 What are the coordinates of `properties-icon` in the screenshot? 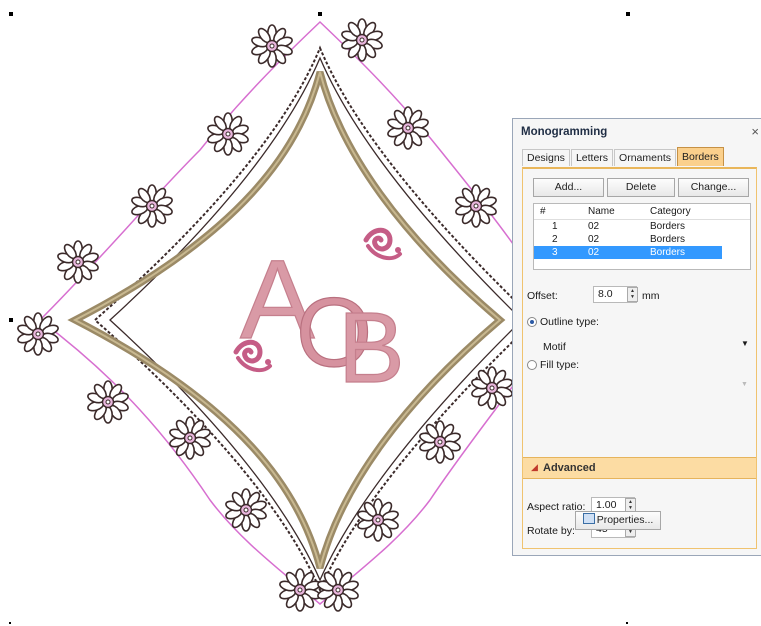 It's located at (588, 518).